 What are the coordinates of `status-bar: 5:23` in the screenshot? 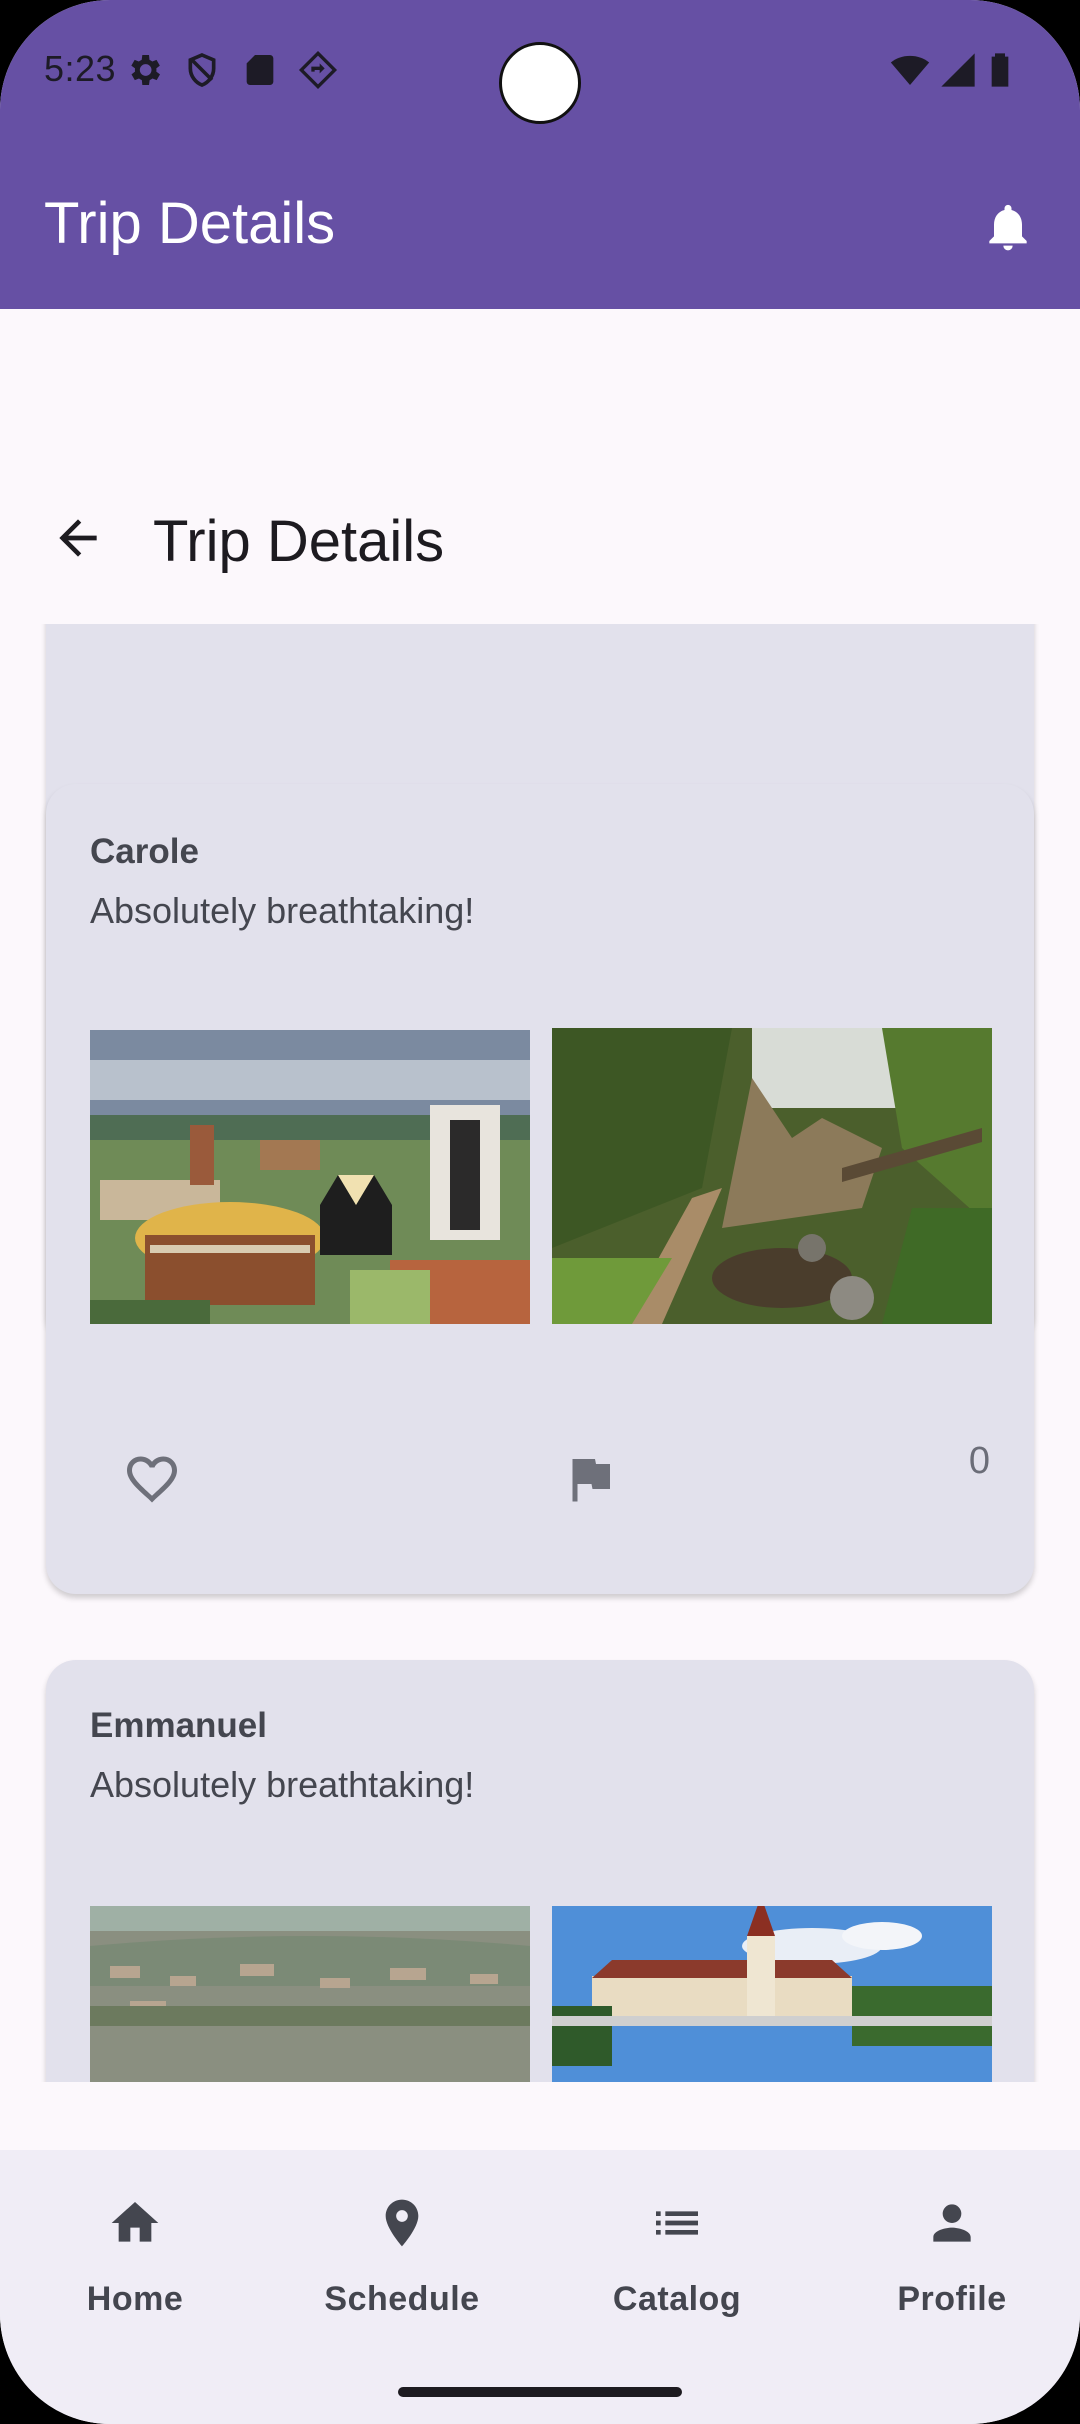 It's located at (540, 70).